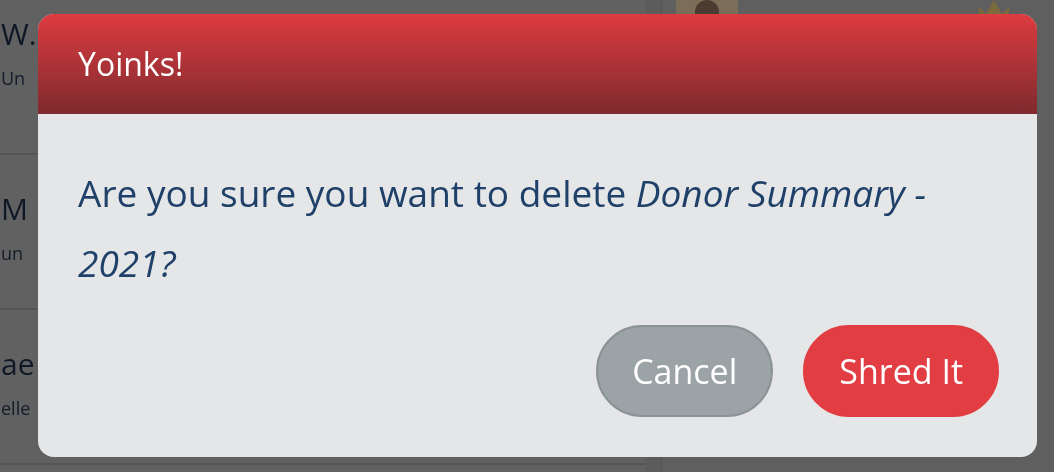 This screenshot has width=1054, height=472. Describe the element at coordinates (131, 64) in the screenshot. I see `dialog-title: Yoinks!` at that location.